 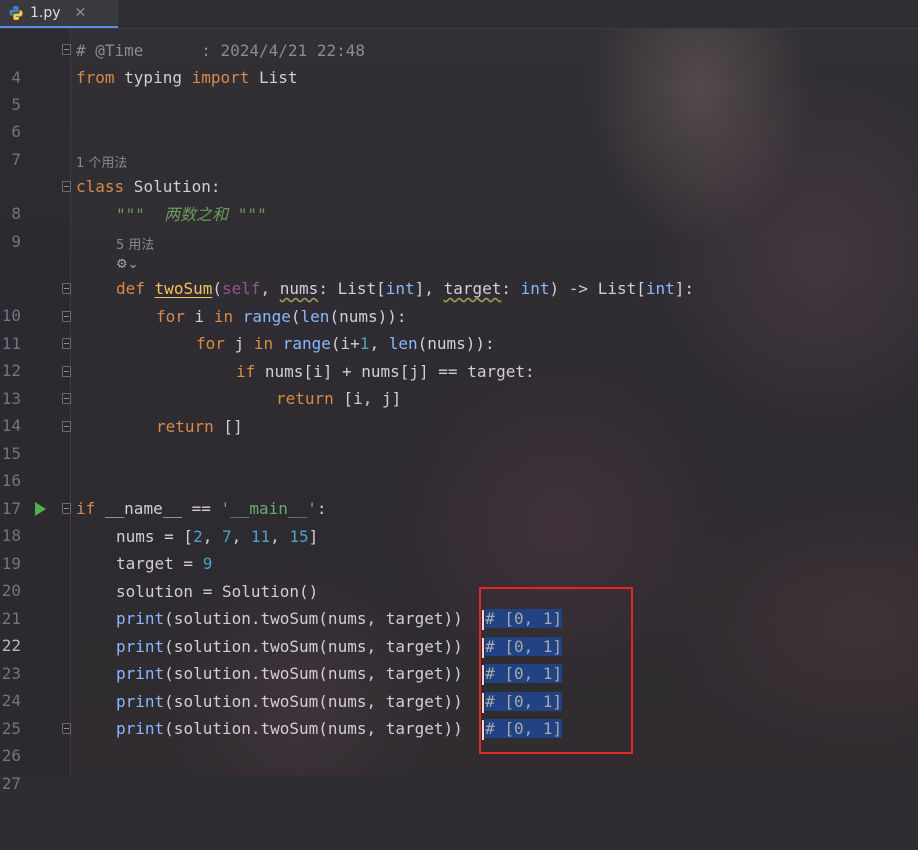 I want to click on code-line: 27, so click(x=459, y=768).